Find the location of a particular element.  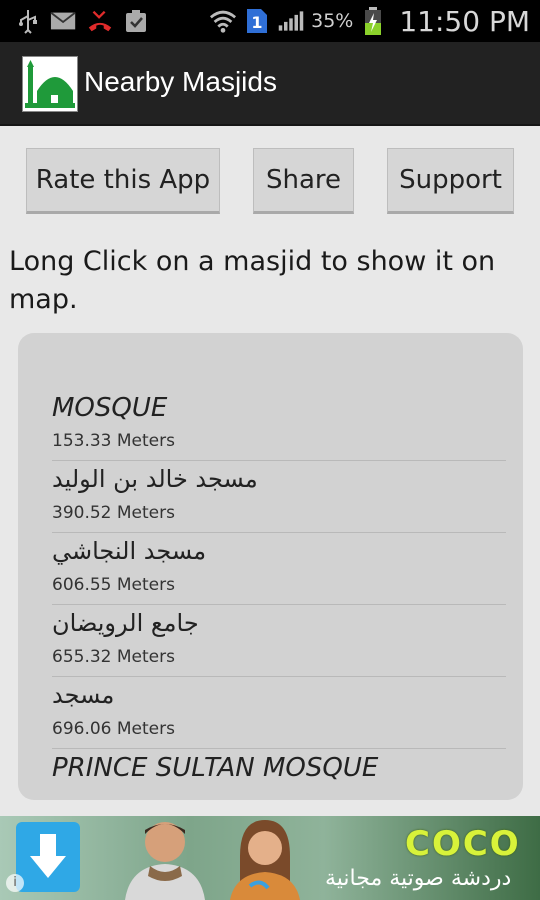

app-title: Nearby Masjids is located at coordinates (180, 81).